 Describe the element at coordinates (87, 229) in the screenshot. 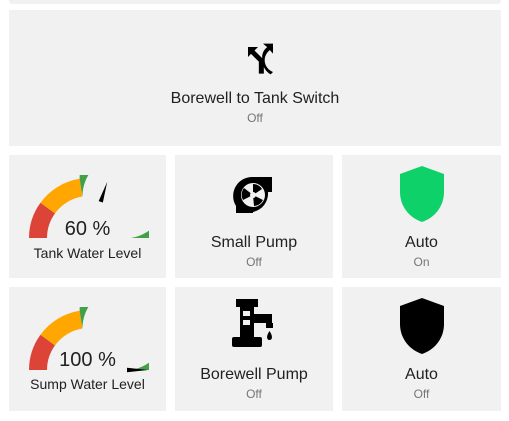

I see `tank-level-value: 60 %` at that location.